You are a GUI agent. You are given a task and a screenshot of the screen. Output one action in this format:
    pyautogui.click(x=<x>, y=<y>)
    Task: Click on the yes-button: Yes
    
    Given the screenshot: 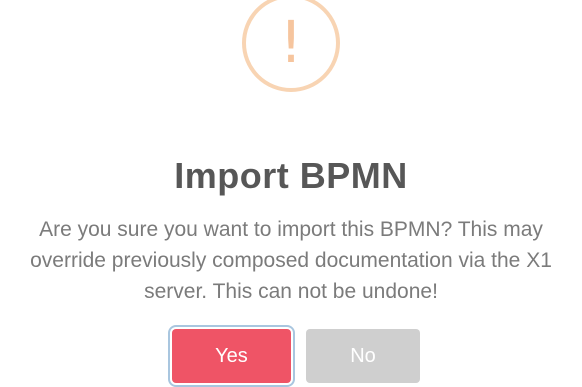 What is the action you would take?
    pyautogui.click(x=231, y=356)
    